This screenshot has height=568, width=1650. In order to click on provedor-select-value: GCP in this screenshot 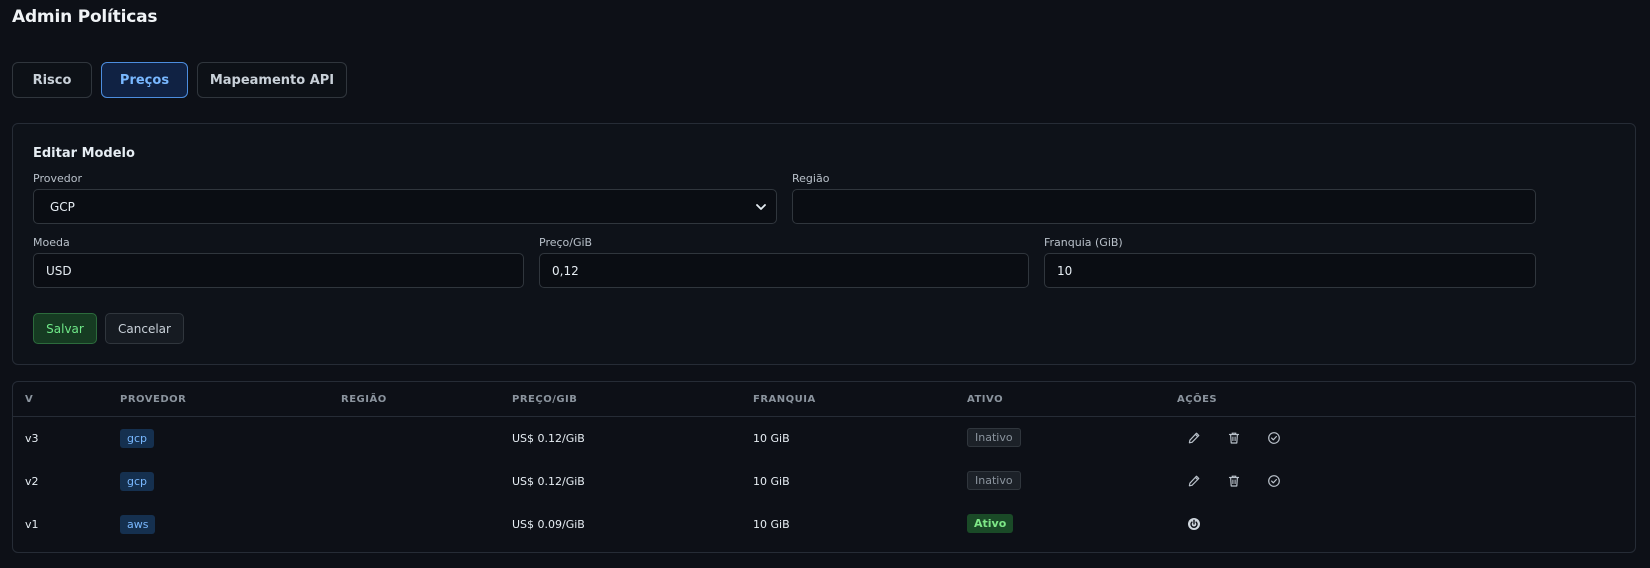, I will do `click(62, 206)`.